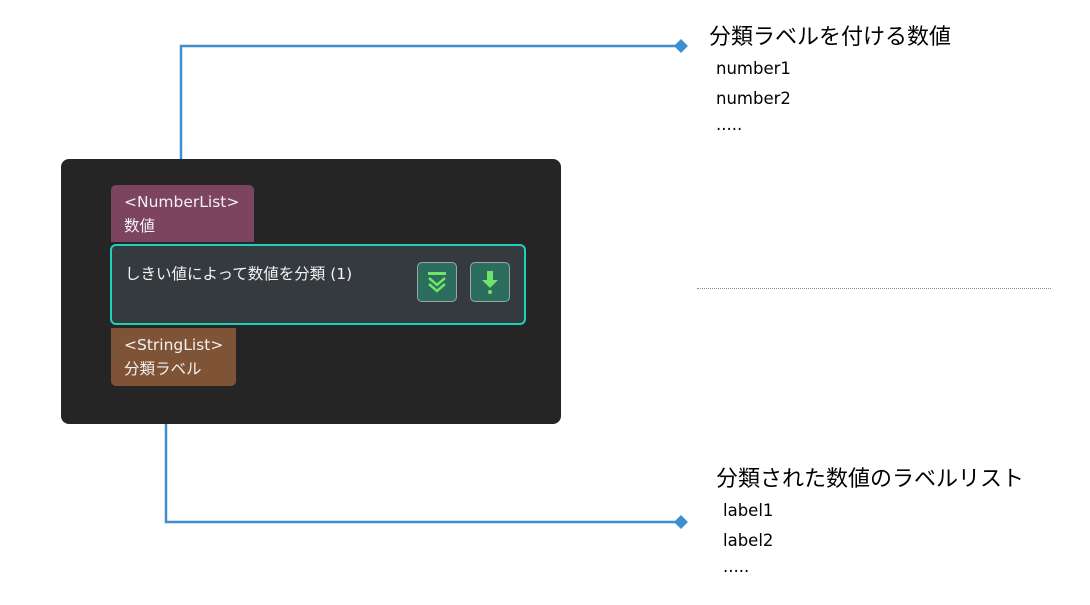 This screenshot has height=605, width=1090. I want to click on dotted-divider, so click(874, 288).